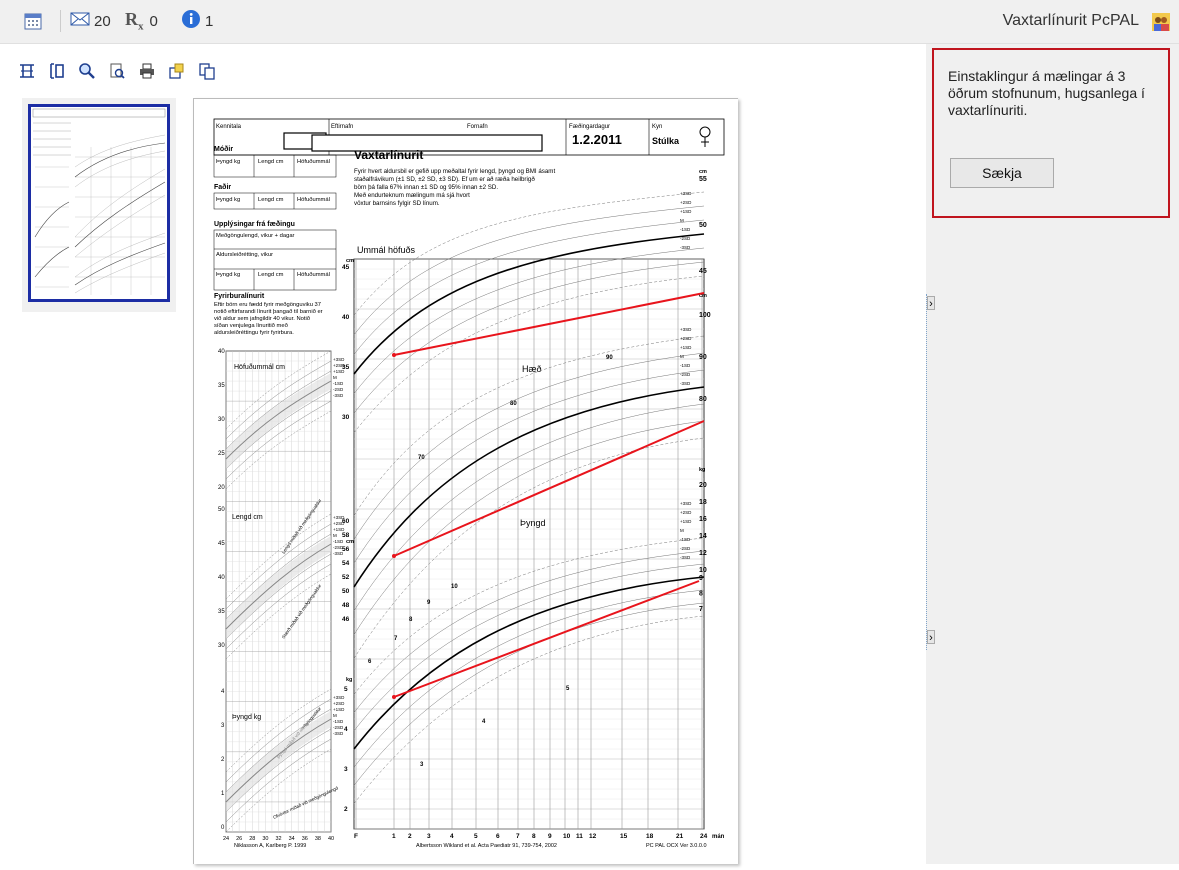 This screenshot has width=1179, height=870. I want to click on print-icon, so click(147, 71).